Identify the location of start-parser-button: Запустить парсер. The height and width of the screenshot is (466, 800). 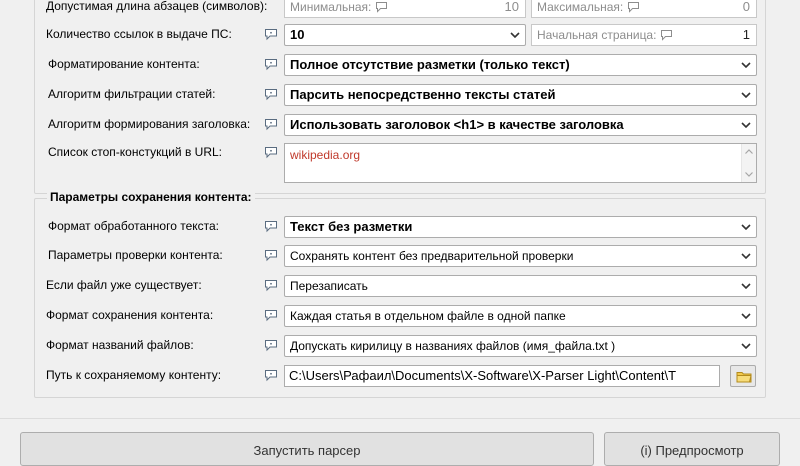
(307, 449).